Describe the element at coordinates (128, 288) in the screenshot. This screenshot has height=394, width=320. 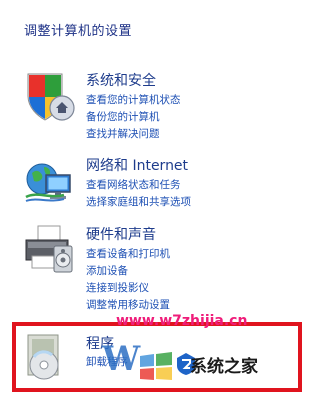
I see `link-connect-projector: 连接到投影仪` at that location.